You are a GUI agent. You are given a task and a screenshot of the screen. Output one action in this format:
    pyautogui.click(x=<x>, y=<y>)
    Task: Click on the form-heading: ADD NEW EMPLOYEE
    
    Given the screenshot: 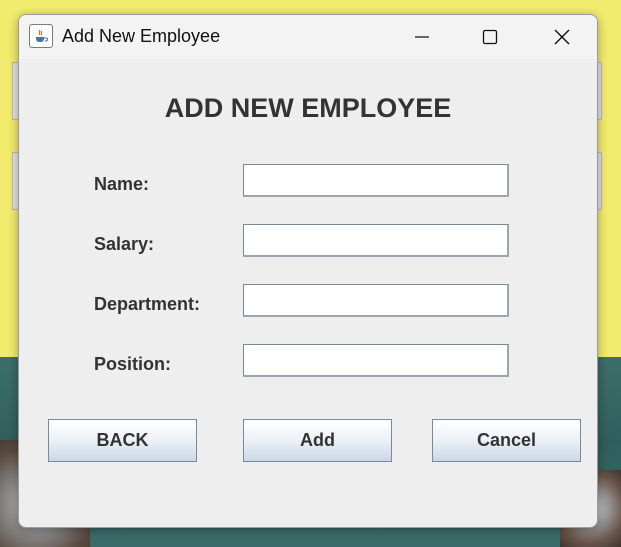 What is the action you would take?
    pyautogui.click(x=308, y=108)
    